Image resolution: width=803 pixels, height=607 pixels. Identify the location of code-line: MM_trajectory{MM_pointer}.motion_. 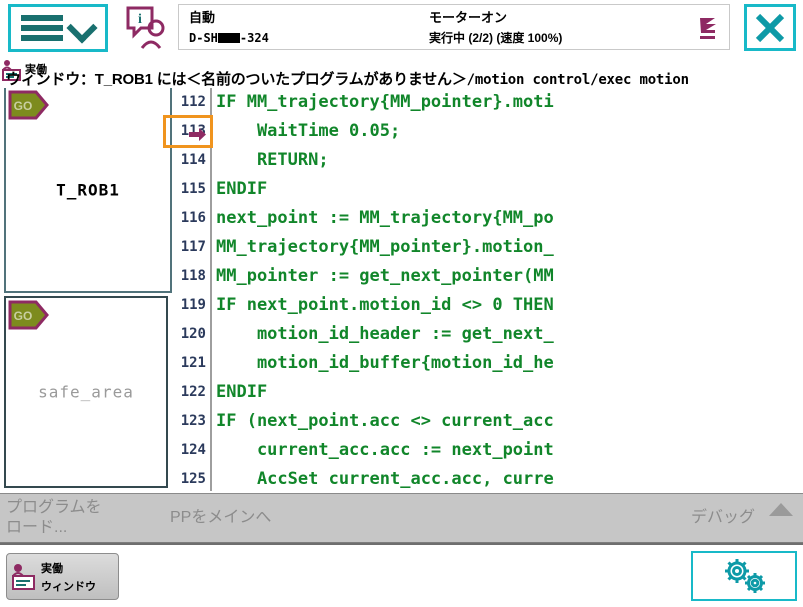
(509, 247).